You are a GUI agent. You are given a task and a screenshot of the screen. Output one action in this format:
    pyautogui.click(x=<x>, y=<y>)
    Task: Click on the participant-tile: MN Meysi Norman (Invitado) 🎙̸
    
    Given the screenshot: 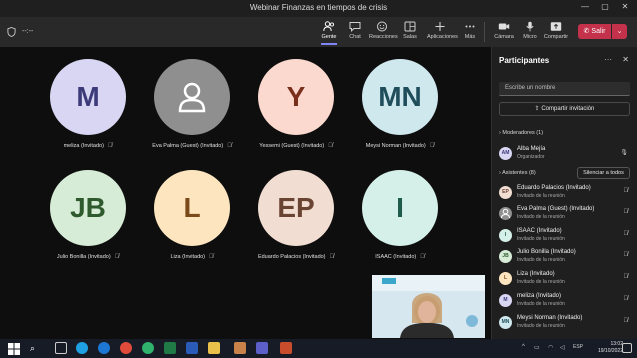 What is the action you would take?
    pyautogui.click(x=400, y=104)
    